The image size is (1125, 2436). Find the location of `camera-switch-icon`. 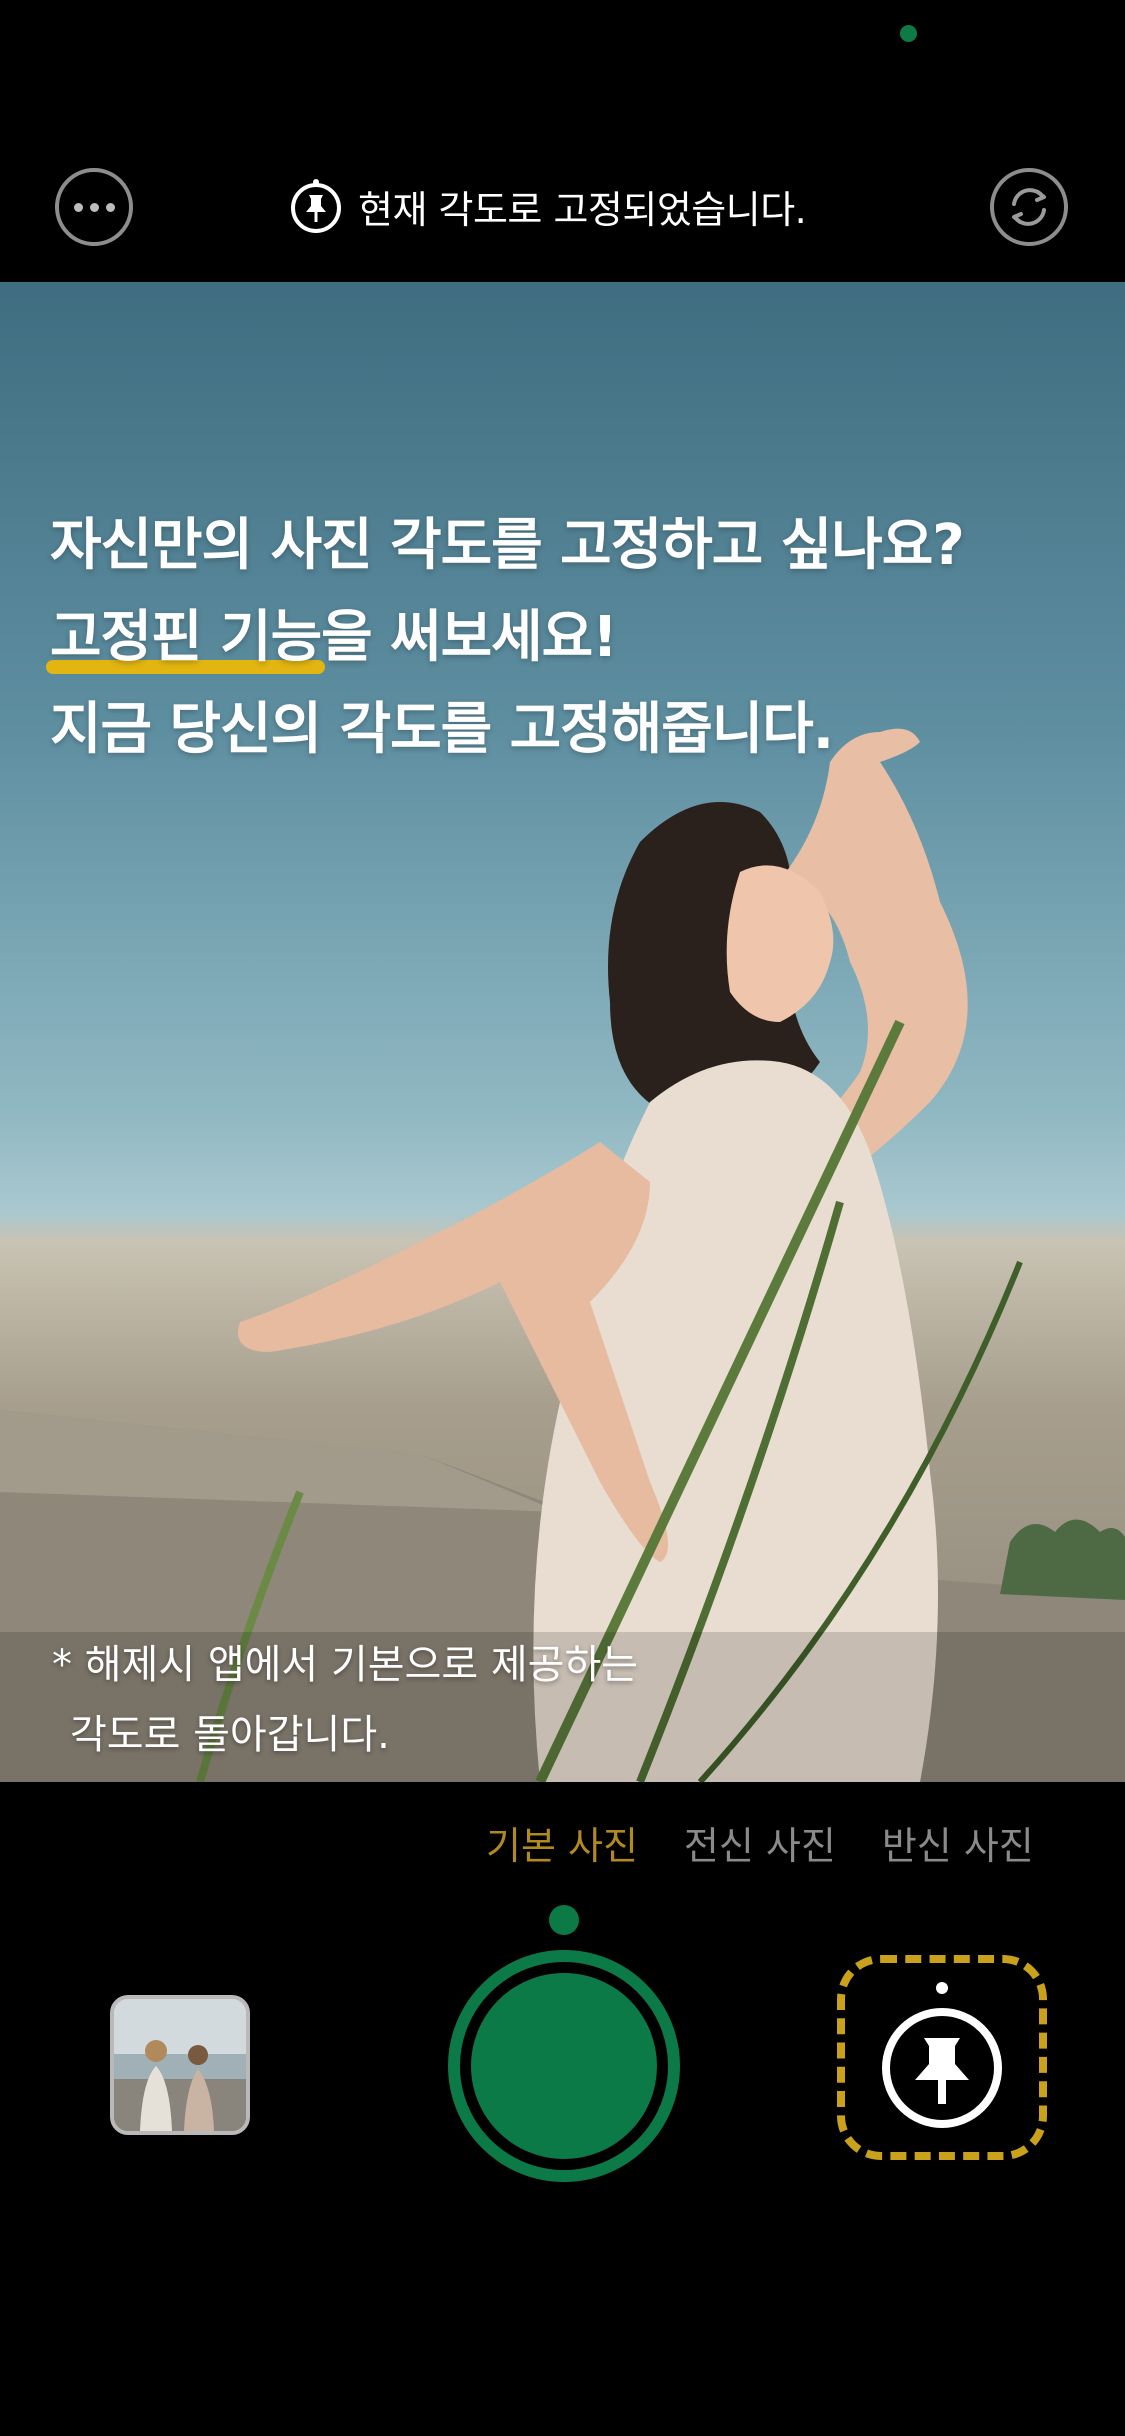

camera-switch-icon is located at coordinates (1029, 207).